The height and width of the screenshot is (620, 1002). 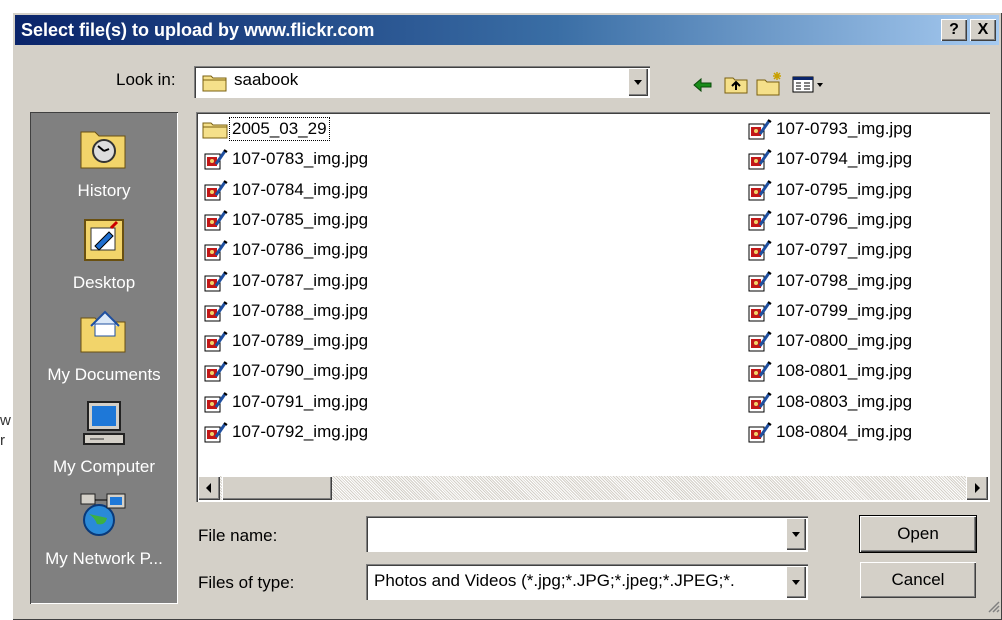 I want to click on file-name-text: 107-0799_img.jpg, so click(x=844, y=310).